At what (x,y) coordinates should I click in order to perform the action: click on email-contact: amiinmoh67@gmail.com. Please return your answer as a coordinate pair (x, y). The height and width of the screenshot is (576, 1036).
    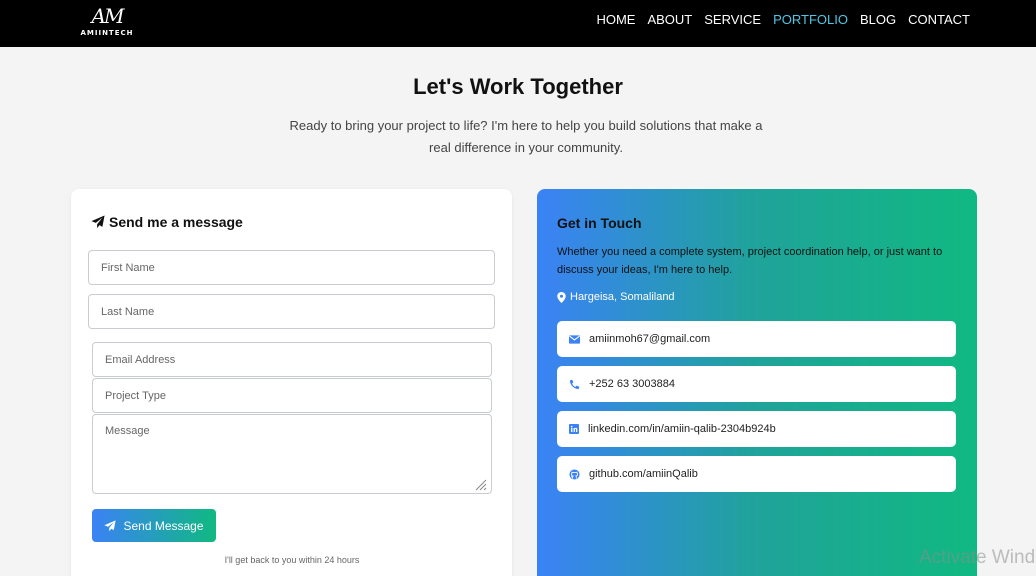
    Looking at the image, I should click on (756, 339).